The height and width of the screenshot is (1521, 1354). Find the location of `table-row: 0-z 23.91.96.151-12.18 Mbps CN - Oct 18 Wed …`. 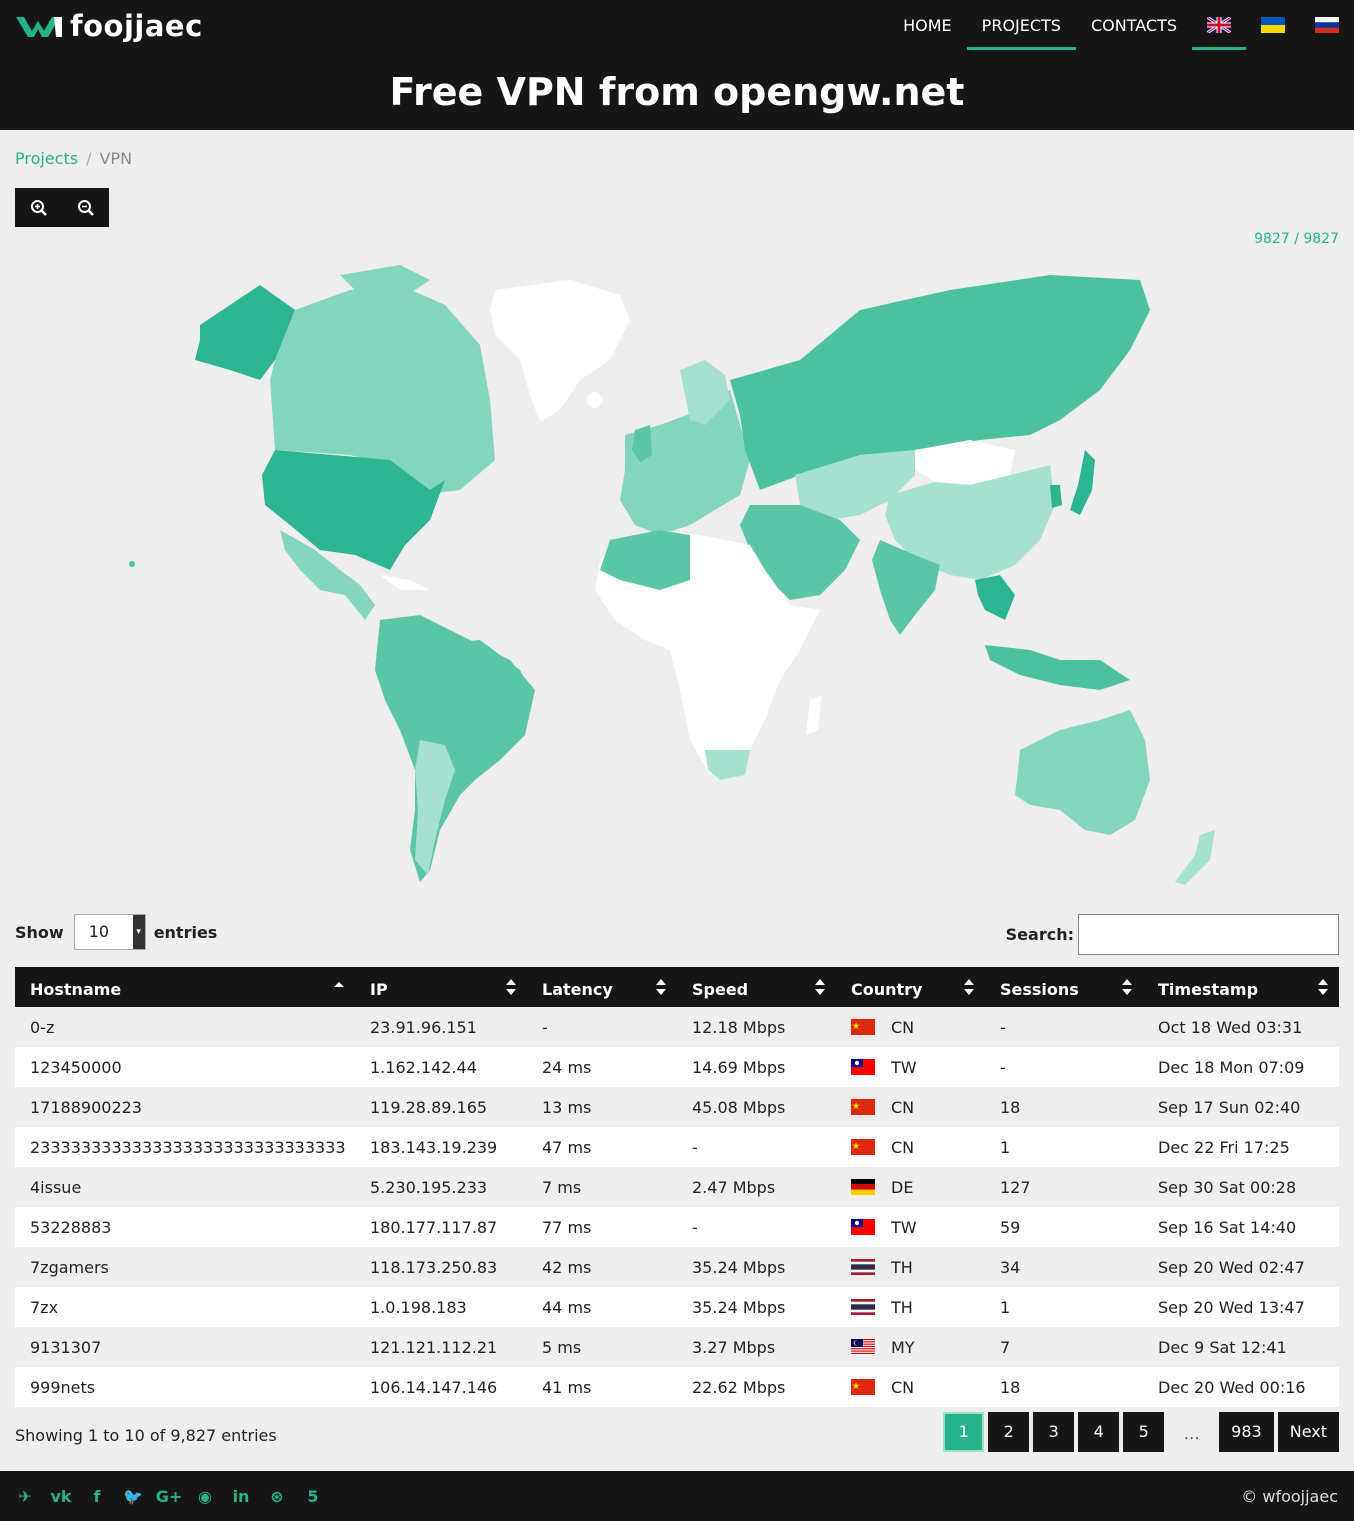

table-row: 0-z 23.91.96.151-12.18 Mbps CN - Oct 18 Wed … is located at coordinates (677, 1027).